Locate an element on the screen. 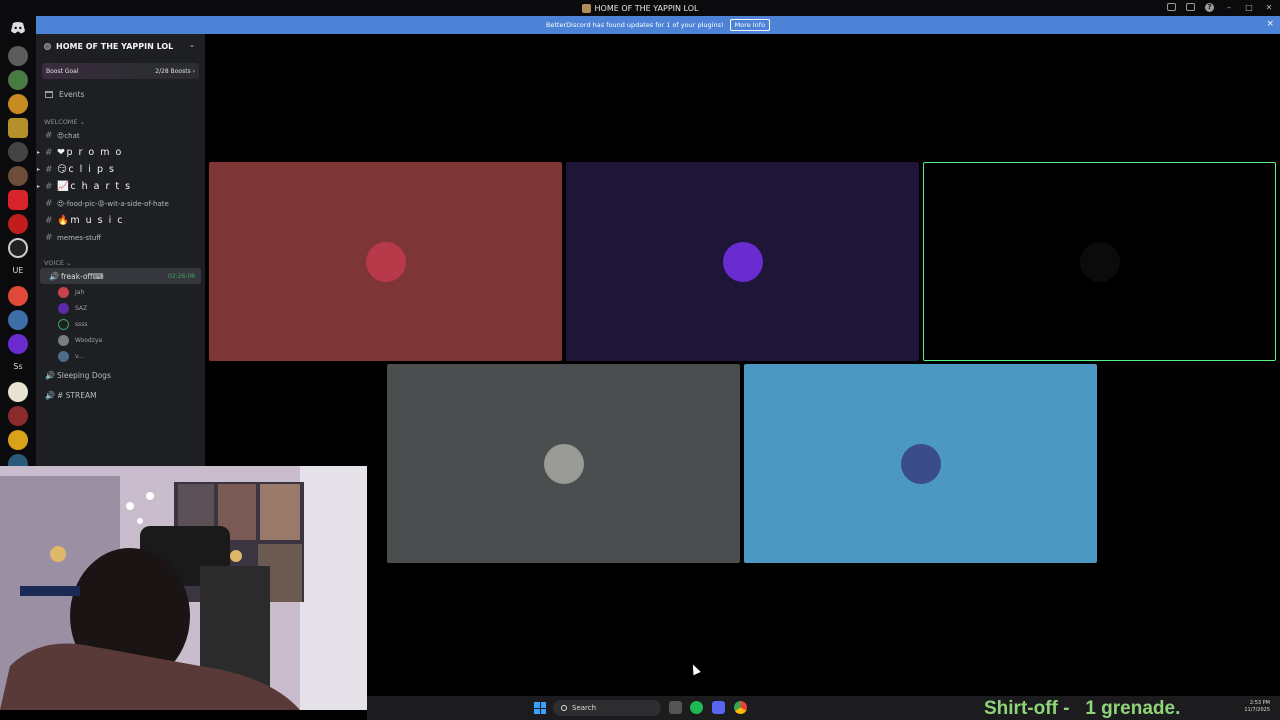  clock-time: 2:53 PM is located at coordinates (1259, 703).